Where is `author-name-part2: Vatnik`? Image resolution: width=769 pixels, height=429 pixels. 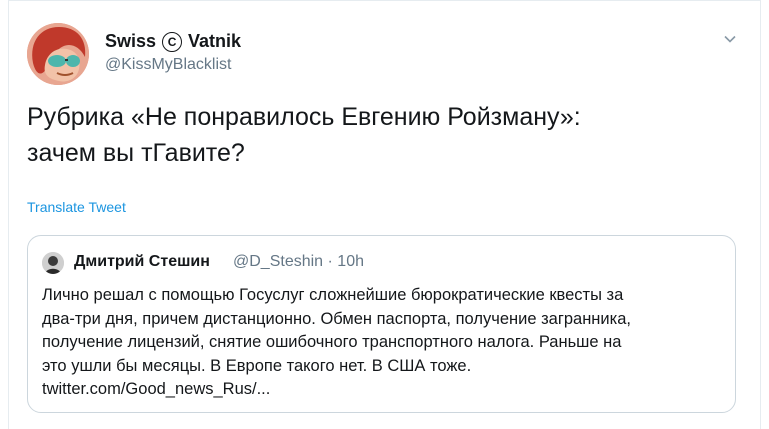
author-name-part2: Vatnik is located at coordinates (215, 41).